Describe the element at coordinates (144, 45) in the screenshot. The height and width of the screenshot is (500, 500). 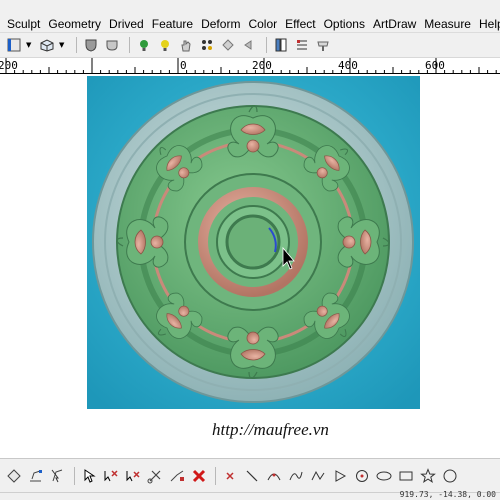
I see `light-green-icon` at that location.